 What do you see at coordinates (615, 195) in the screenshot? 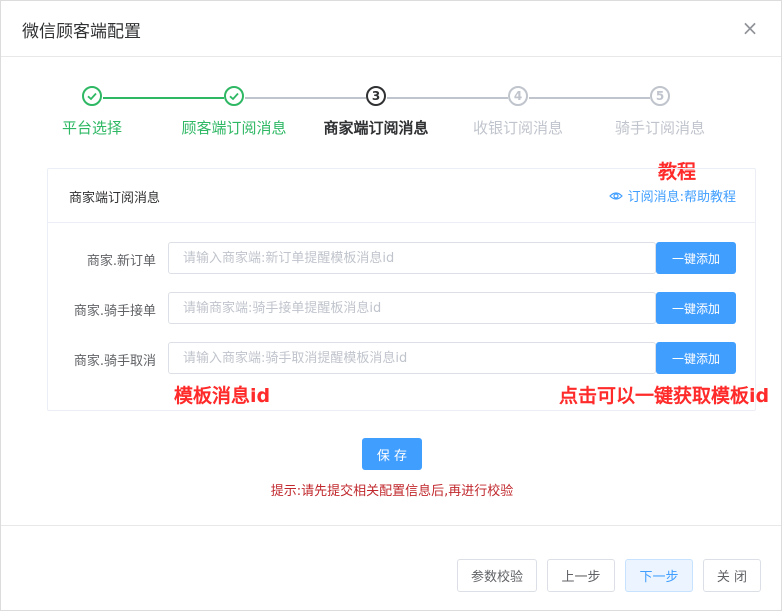
I see `eye-icon` at bounding box center [615, 195].